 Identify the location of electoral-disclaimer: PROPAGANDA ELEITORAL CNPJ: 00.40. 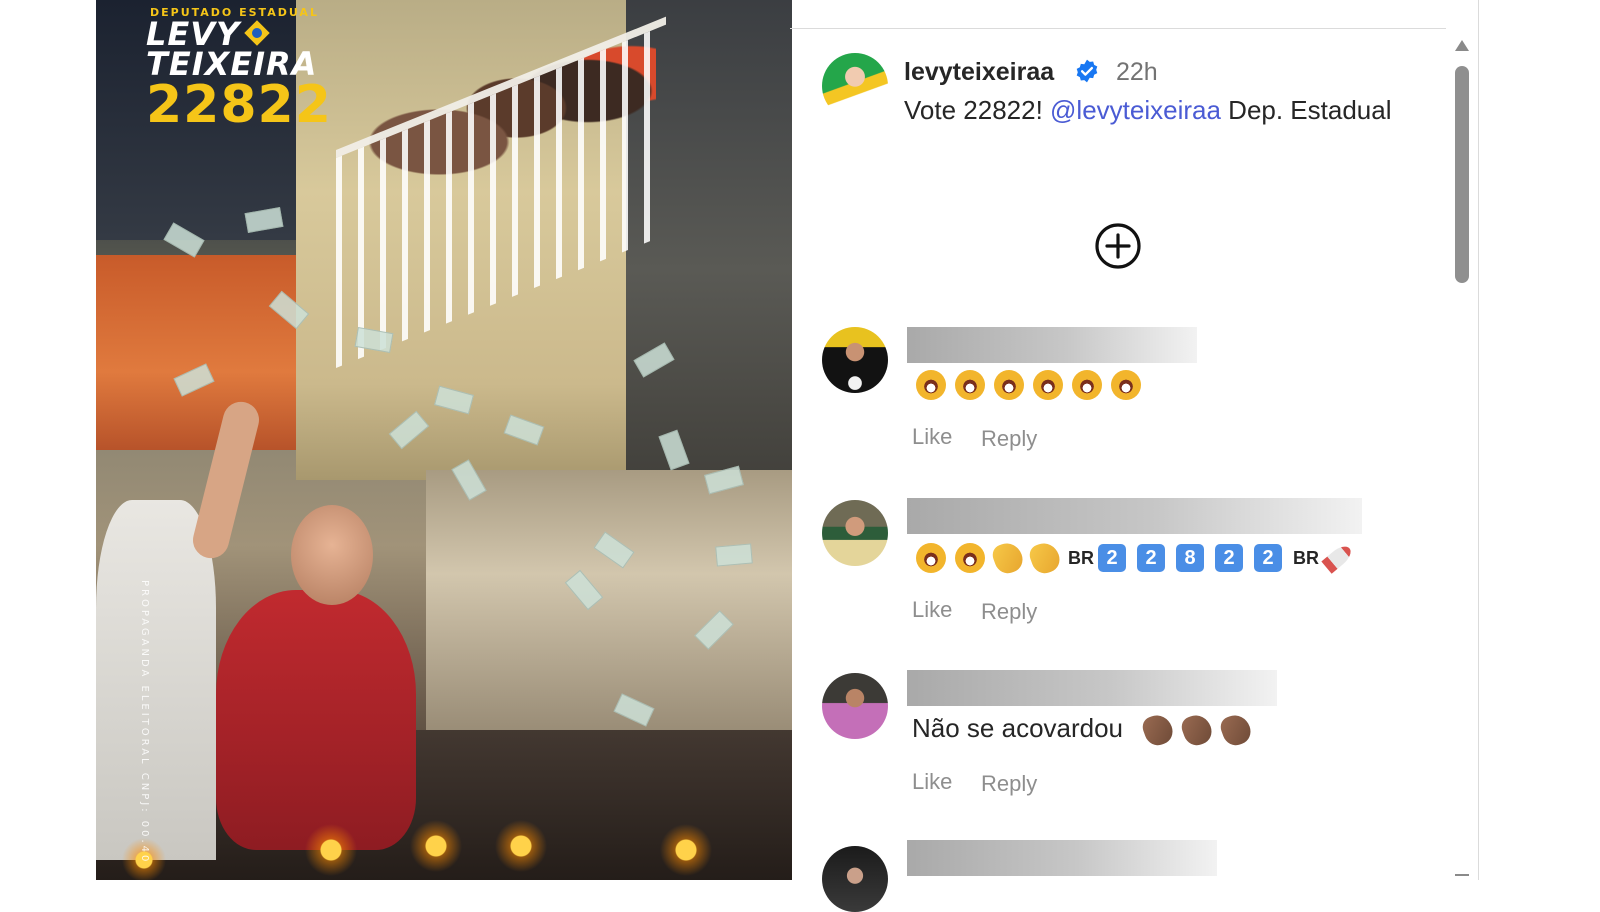
(144, 722).